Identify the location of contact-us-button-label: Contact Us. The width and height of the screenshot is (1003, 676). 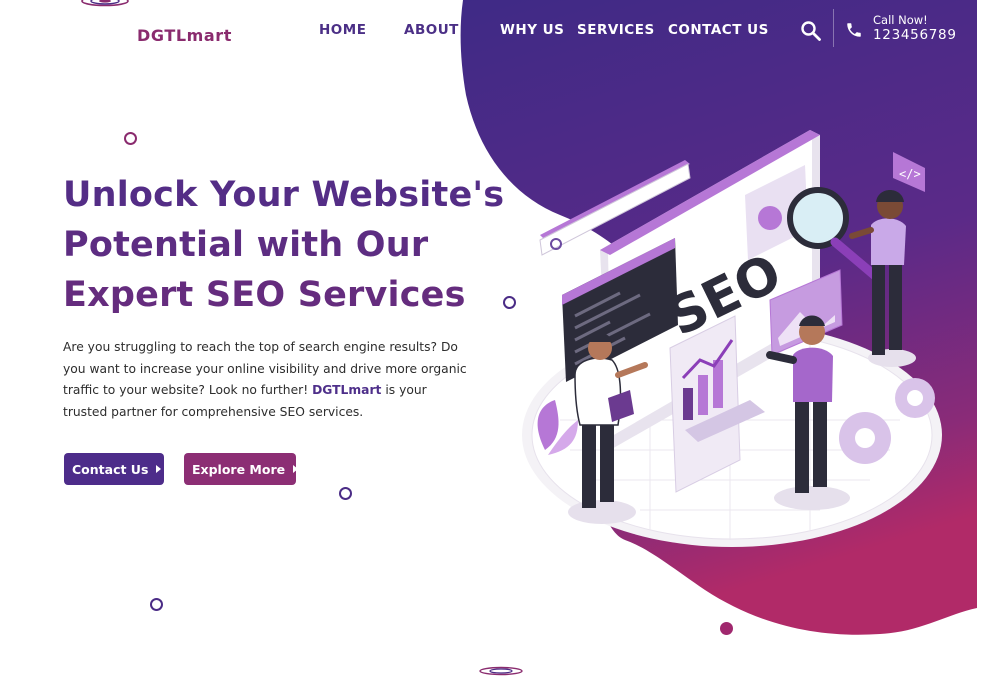
(110, 469).